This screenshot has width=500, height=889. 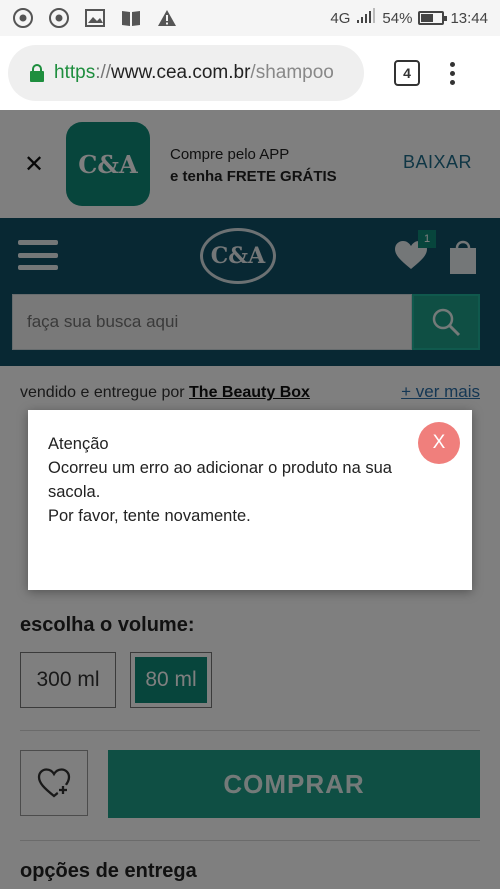 I want to click on book-icon, so click(x=131, y=18).